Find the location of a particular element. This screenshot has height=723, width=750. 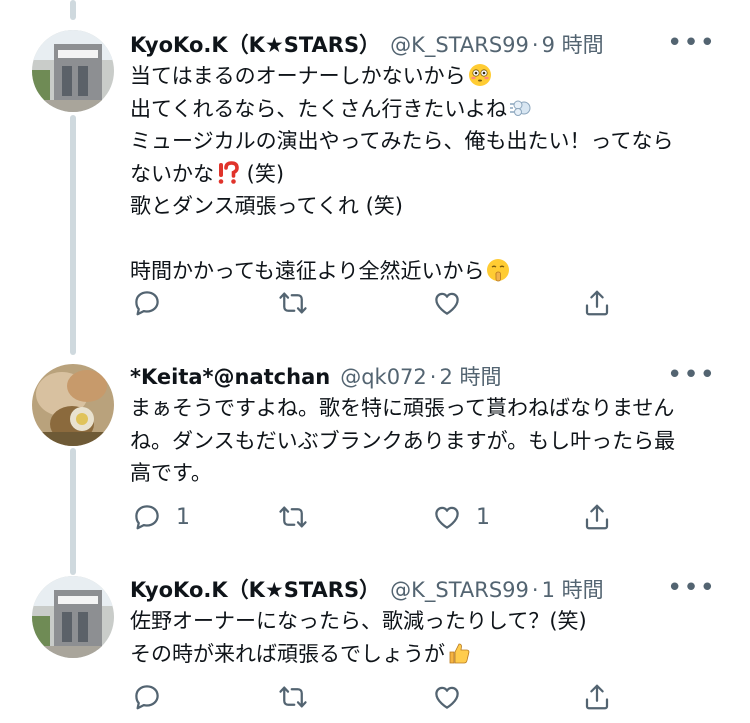

tweet-line: 歌とダンス頑張ってくれ (笑) is located at coordinates (266, 206).